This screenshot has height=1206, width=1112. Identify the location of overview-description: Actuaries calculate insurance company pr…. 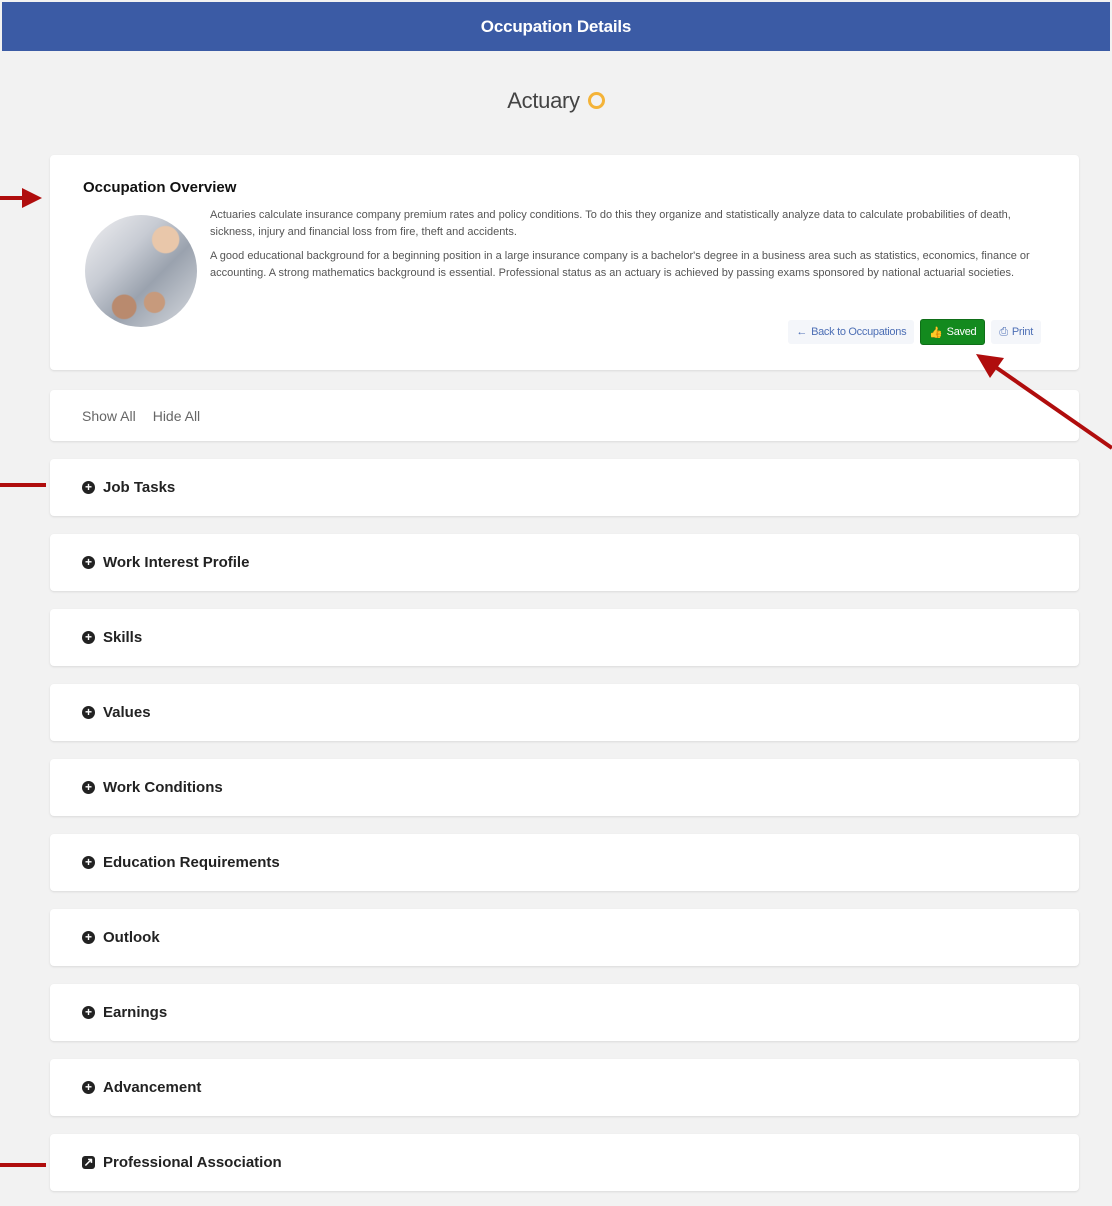
(625, 248).